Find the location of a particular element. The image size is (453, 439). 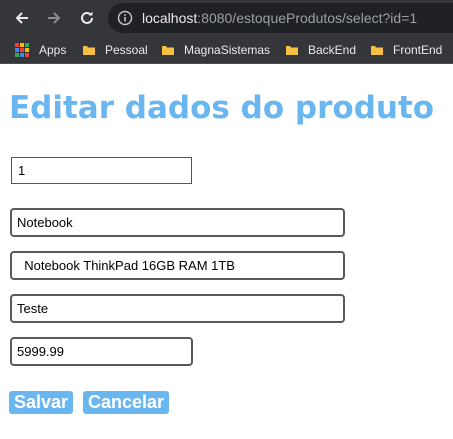

url-path: :8080/estoqueProdutos/select?id=1 is located at coordinates (307, 18).